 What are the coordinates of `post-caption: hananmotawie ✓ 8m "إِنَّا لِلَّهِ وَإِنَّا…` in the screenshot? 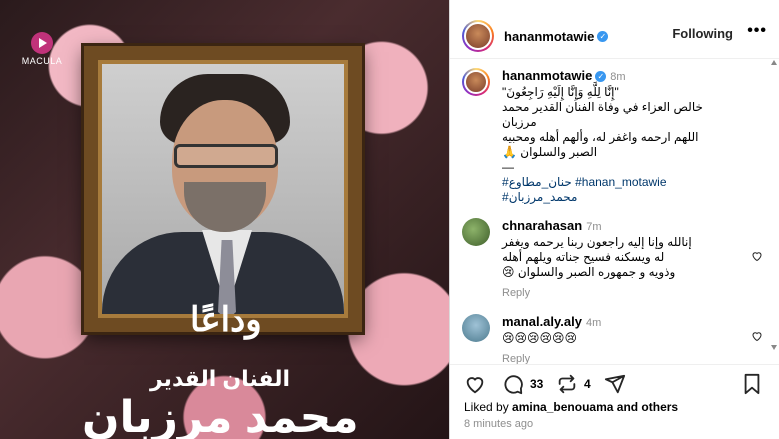 It's located at (629, 136).